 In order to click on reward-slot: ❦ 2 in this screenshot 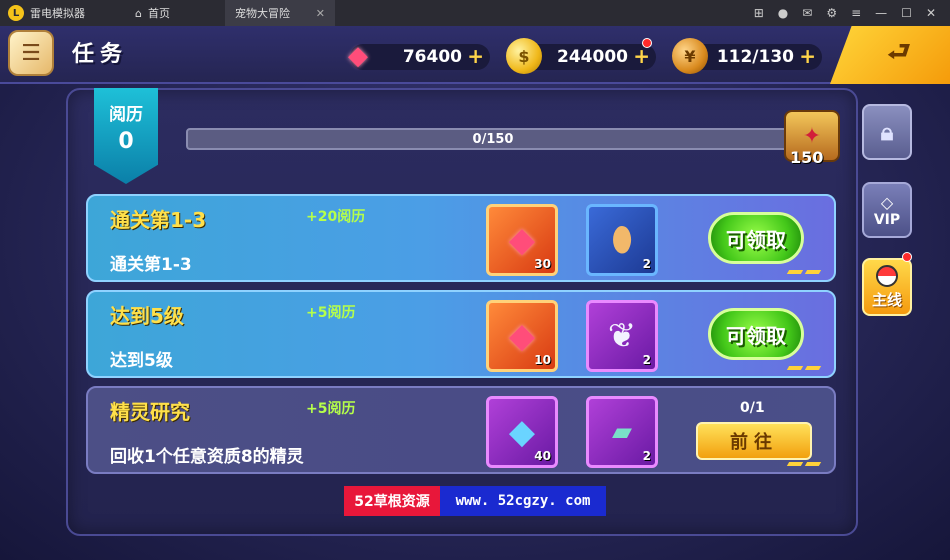, I will do `click(622, 336)`.